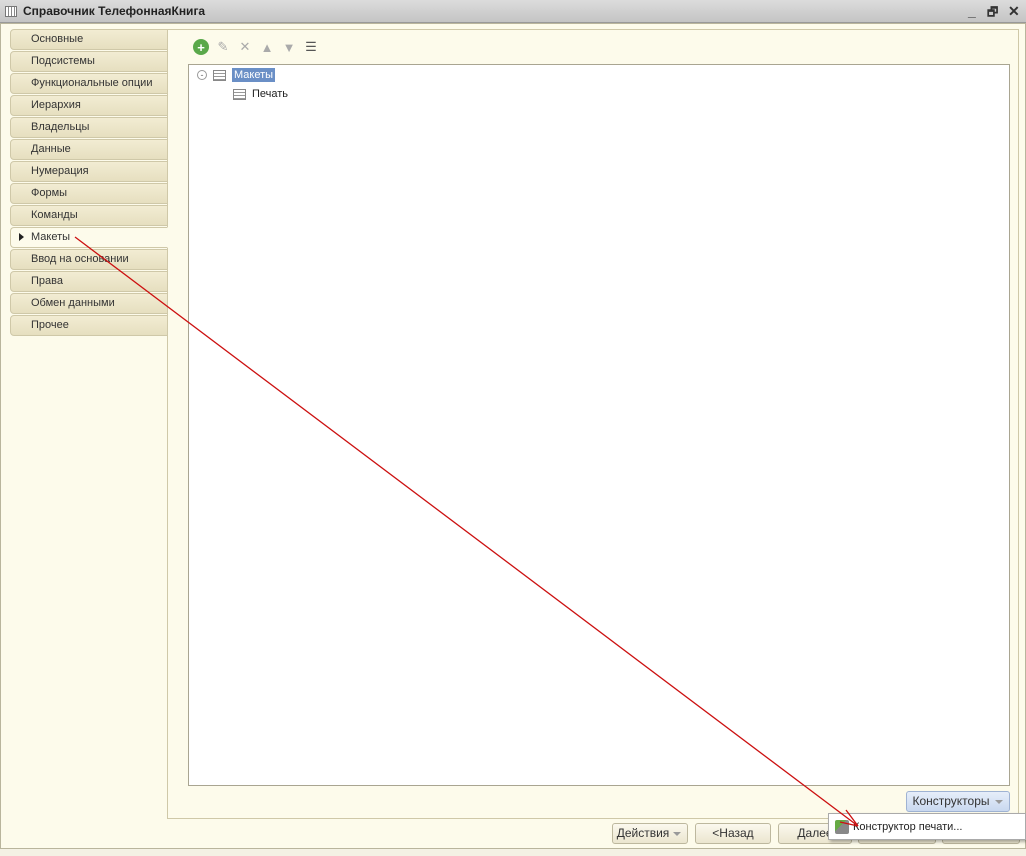 The width and height of the screenshot is (1026, 856). What do you see at coordinates (842, 826) in the screenshot?
I see `print-constructor-icon` at bounding box center [842, 826].